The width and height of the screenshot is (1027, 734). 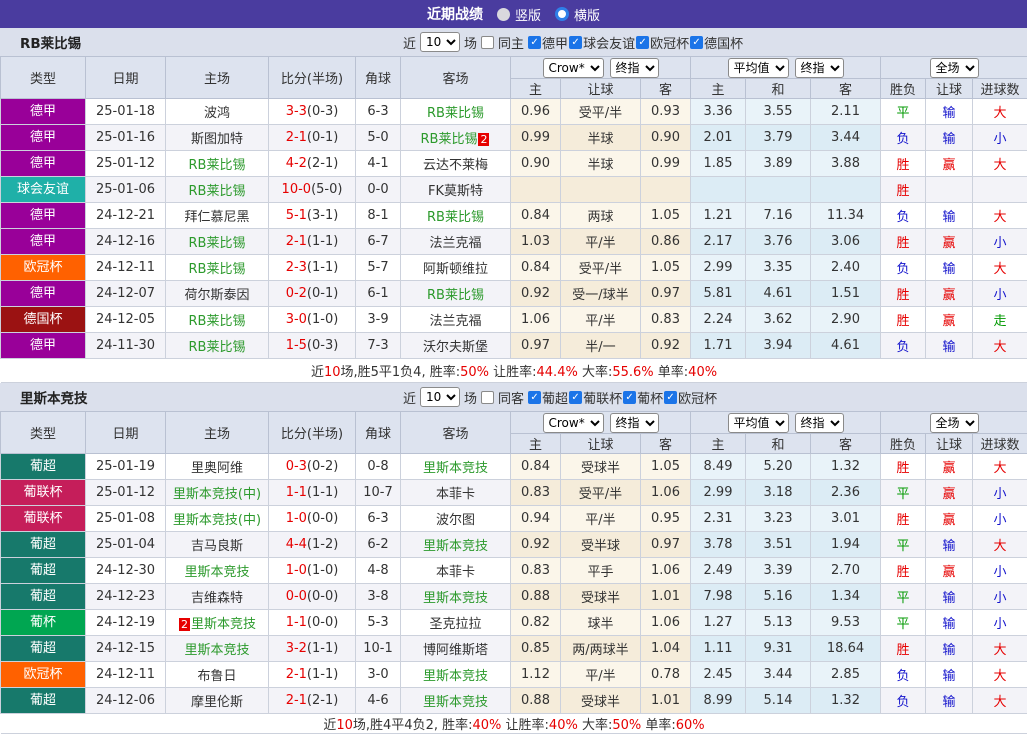 I want to click on fulltime-result: 平, so click(x=903, y=493).